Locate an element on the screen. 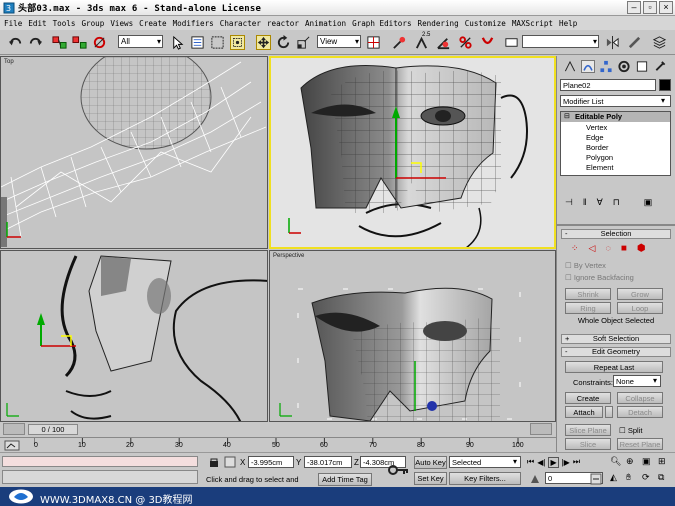 This screenshot has height=506, width=675. absolute-mode-icon is located at coordinates (230, 462).